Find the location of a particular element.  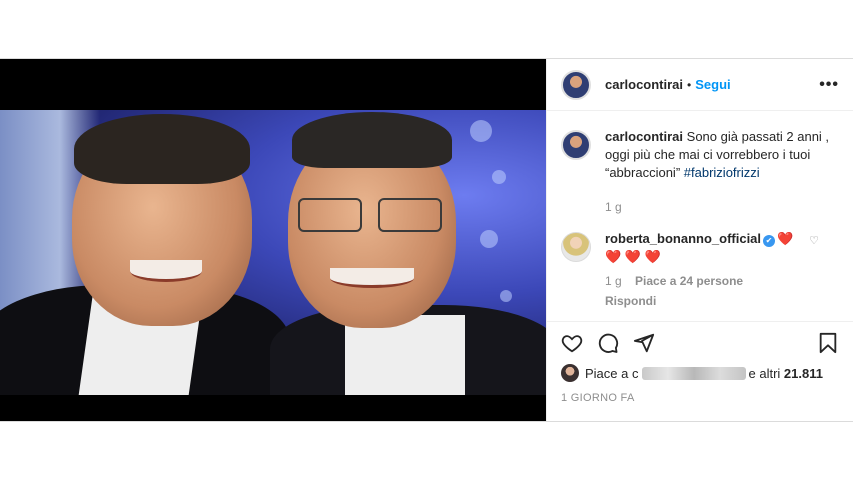

liker-avatar is located at coordinates (570, 373).